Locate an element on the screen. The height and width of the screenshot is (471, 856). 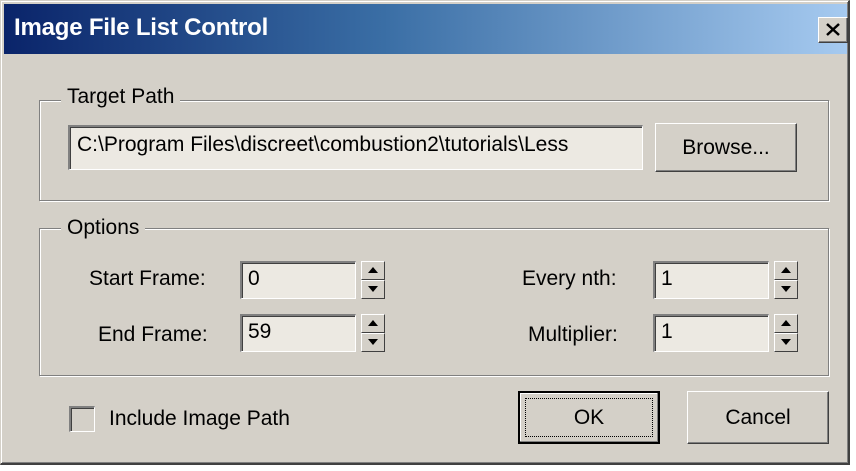
every-nth-value: 1 is located at coordinates (667, 278).